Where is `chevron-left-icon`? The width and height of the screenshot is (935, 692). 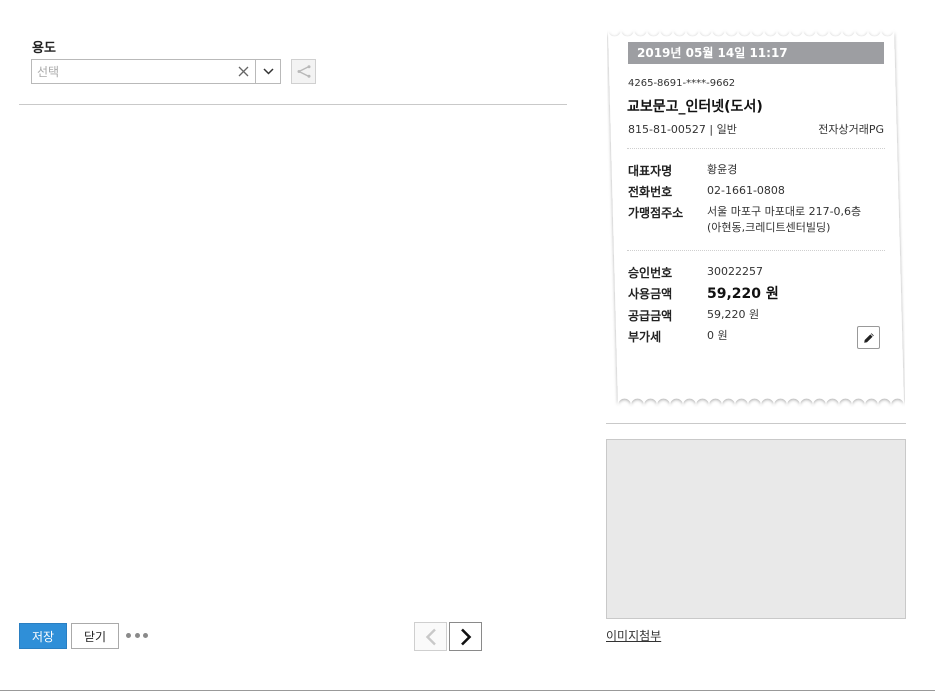
chevron-left-icon is located at coordinates (430, 636).